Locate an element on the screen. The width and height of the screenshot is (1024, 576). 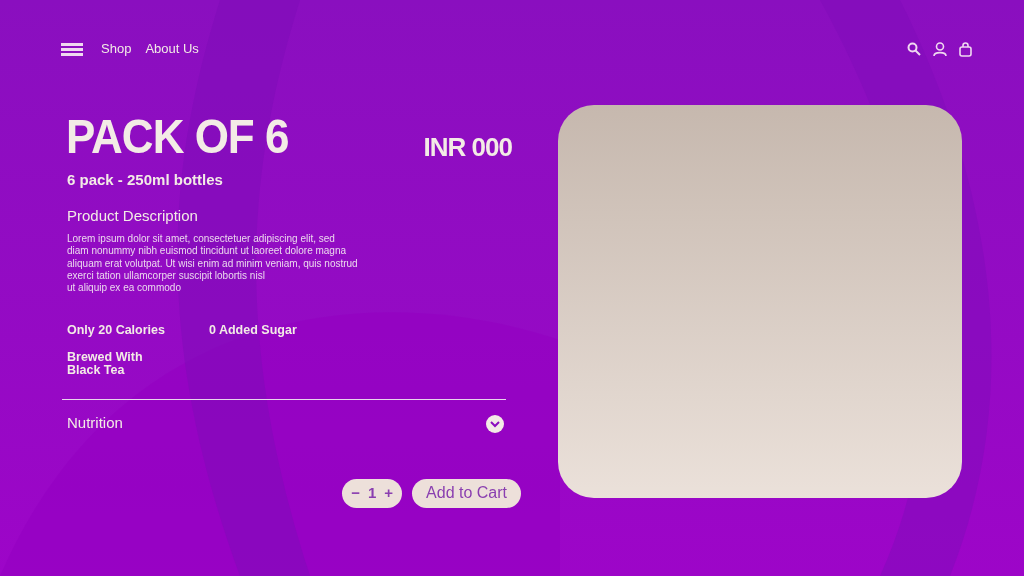
nav-link: Shop is located at coordinates (116, 49).